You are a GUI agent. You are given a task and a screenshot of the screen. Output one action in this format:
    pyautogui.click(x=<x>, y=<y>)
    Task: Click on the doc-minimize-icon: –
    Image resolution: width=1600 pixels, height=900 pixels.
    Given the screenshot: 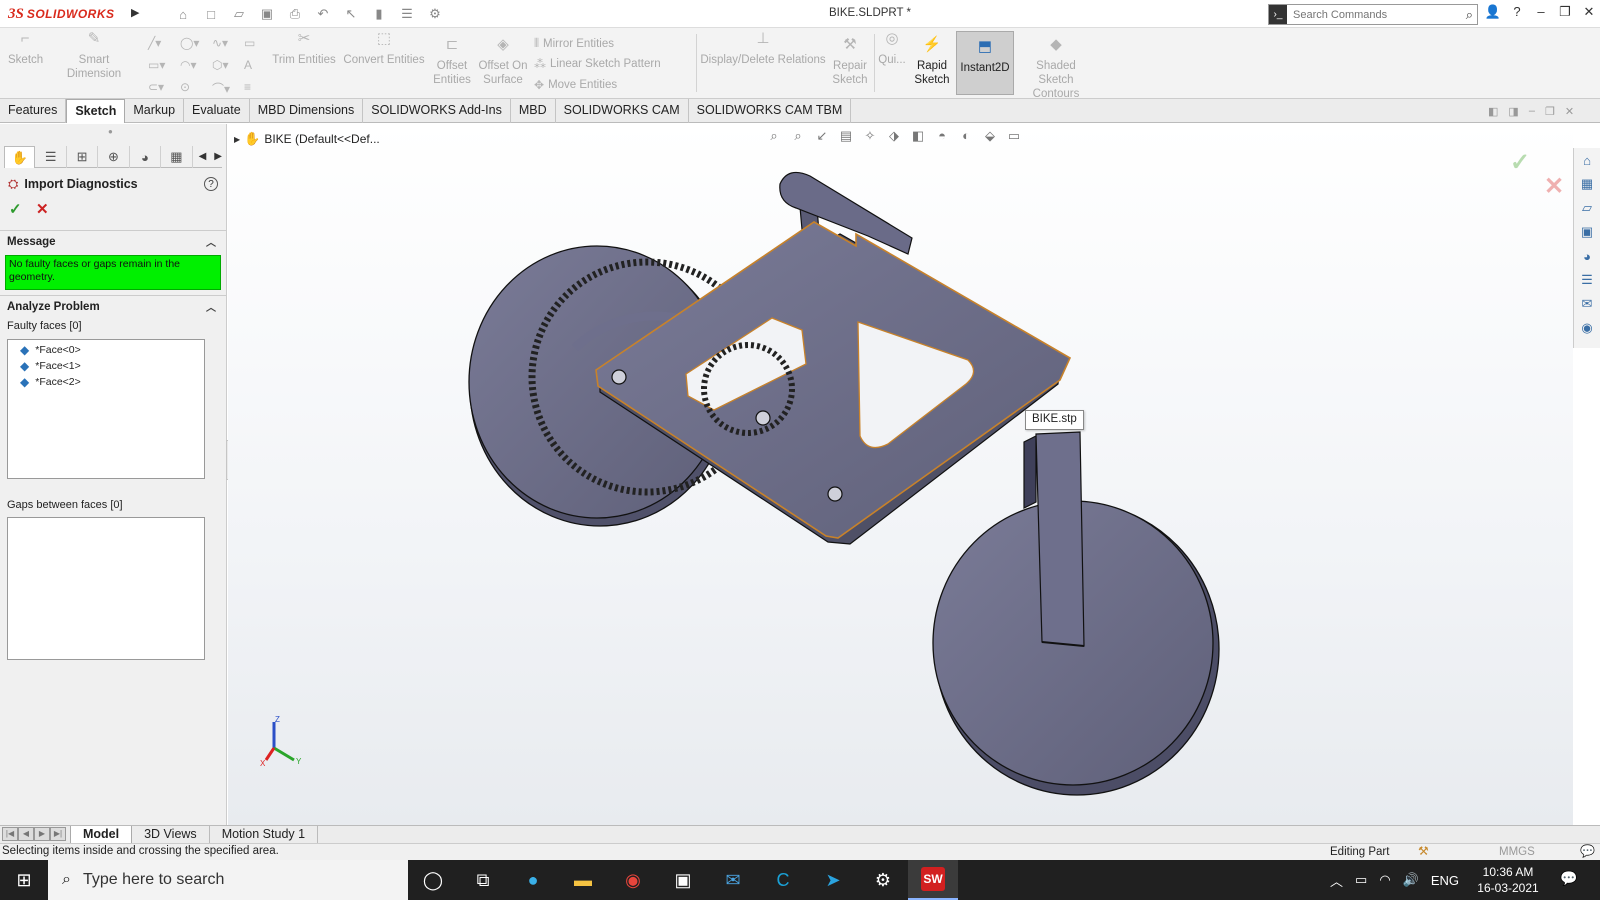 What is the action you would take?
    pyautogui.click(x=1532, y=111)
    